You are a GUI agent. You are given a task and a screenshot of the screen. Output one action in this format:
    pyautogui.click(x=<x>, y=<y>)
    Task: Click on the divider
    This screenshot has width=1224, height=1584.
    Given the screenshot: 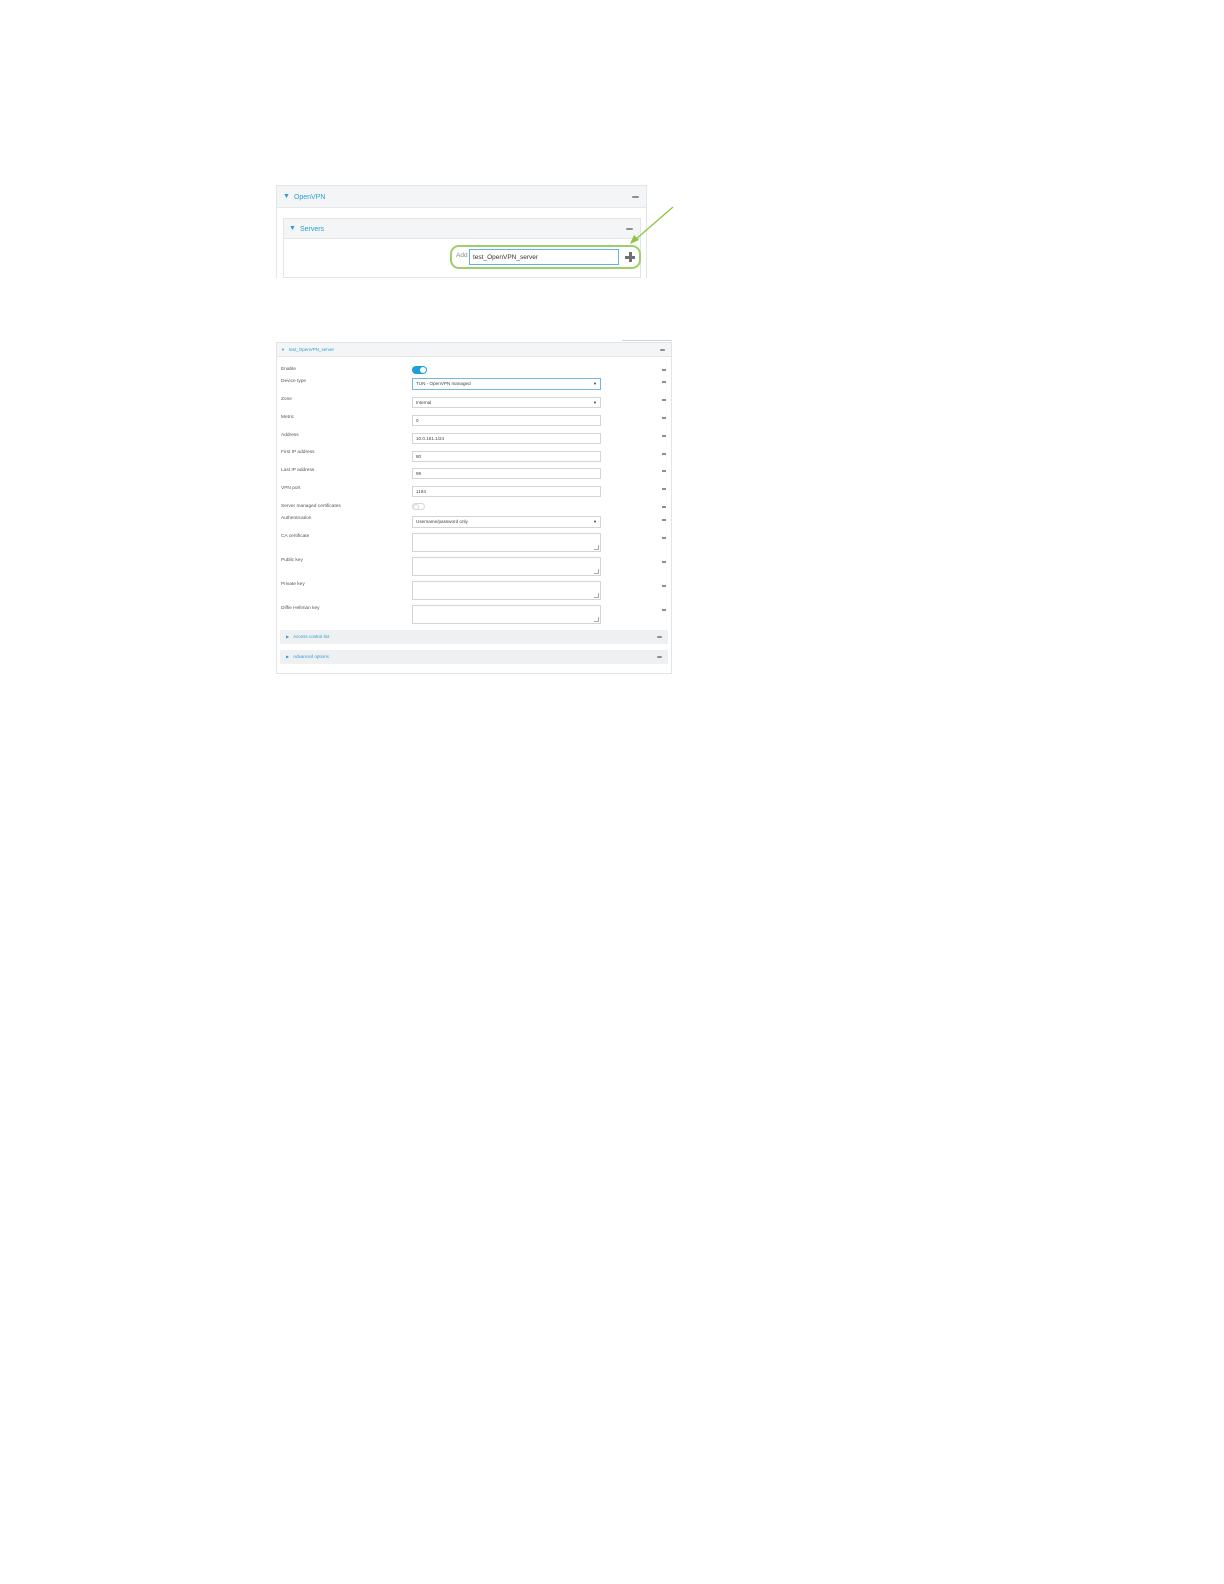 What is the action you would take?
    pyautogui.click(x=647, y=340)
    